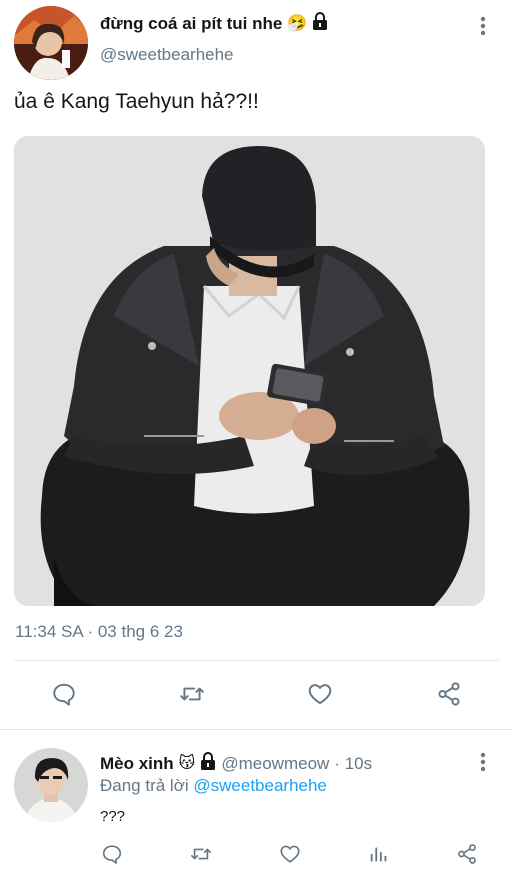  Describe the element at coordinates (260, 785) in the screenshot. I see `replying-to-mention: @sweetbearhehe` at that location.